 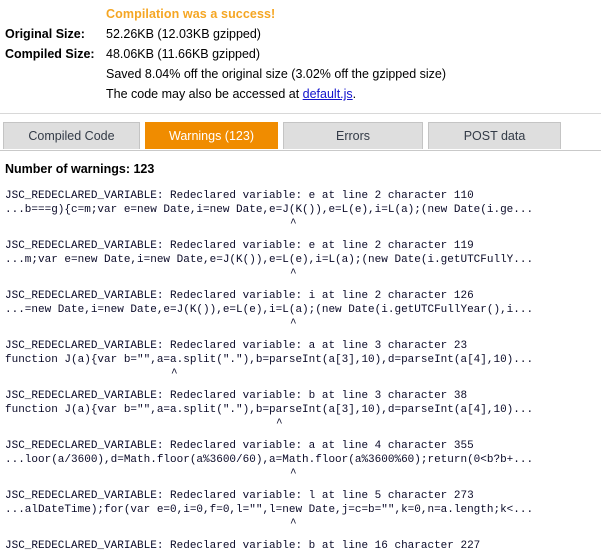 What do you see at coordinates (328, 94) in the screenshot?
I see `default-js-link: default.js` at bounding box center [328, 94].